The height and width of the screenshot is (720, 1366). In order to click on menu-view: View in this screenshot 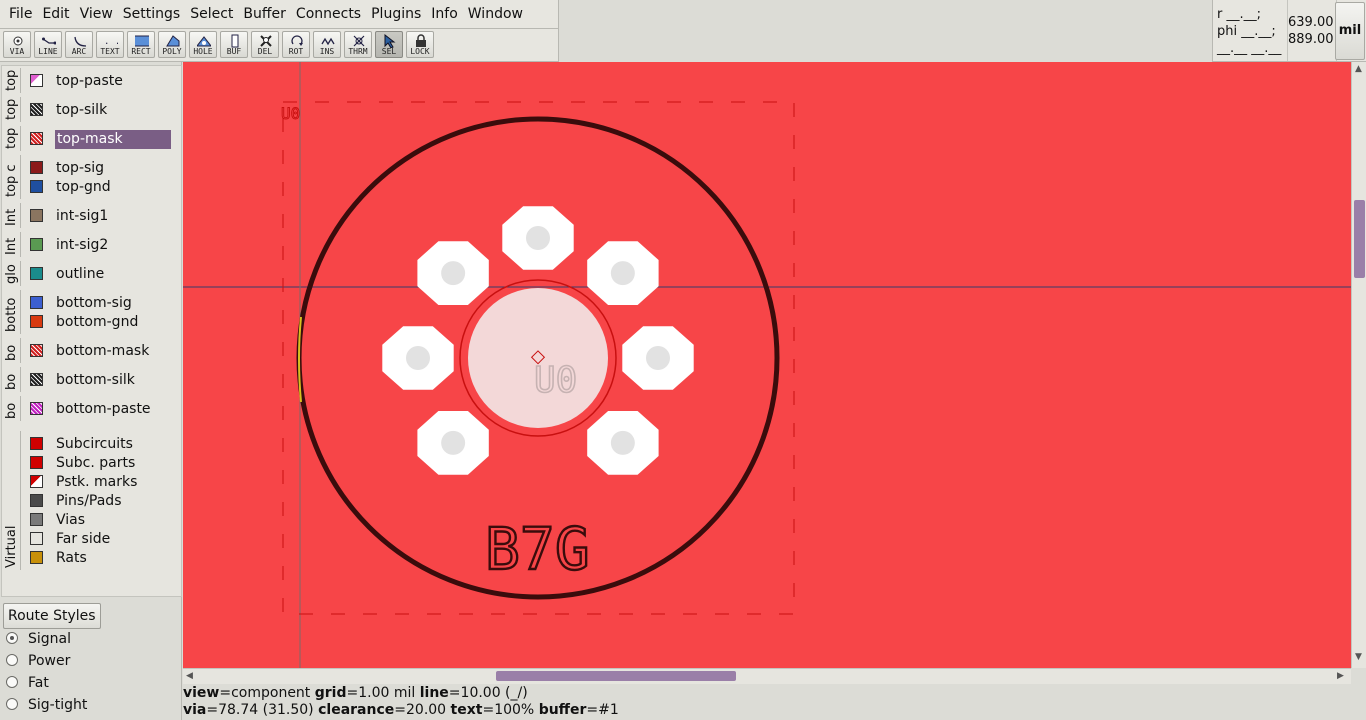, I will do `click(96, 14)`.